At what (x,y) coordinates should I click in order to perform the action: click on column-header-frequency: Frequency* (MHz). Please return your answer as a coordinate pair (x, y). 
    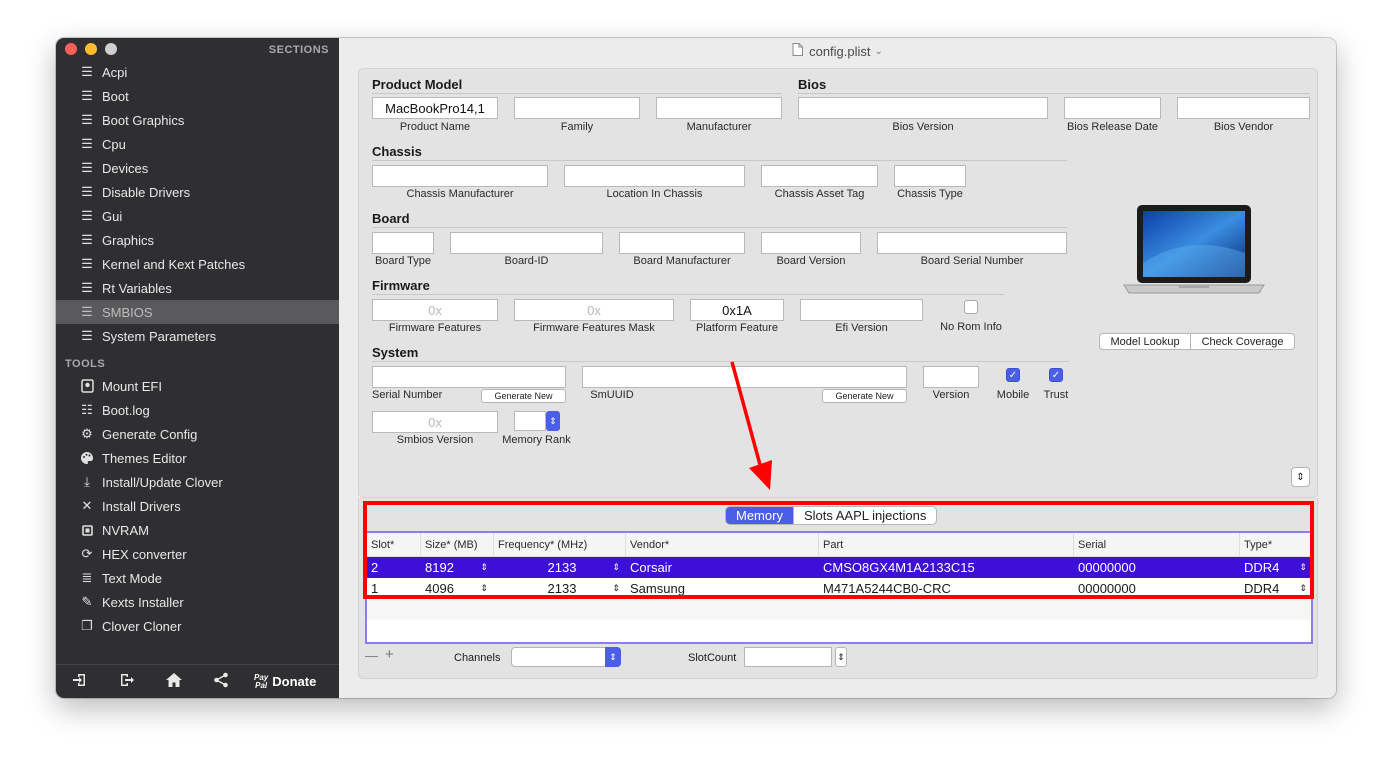
    Looking at the image, I should click on (560, 544).